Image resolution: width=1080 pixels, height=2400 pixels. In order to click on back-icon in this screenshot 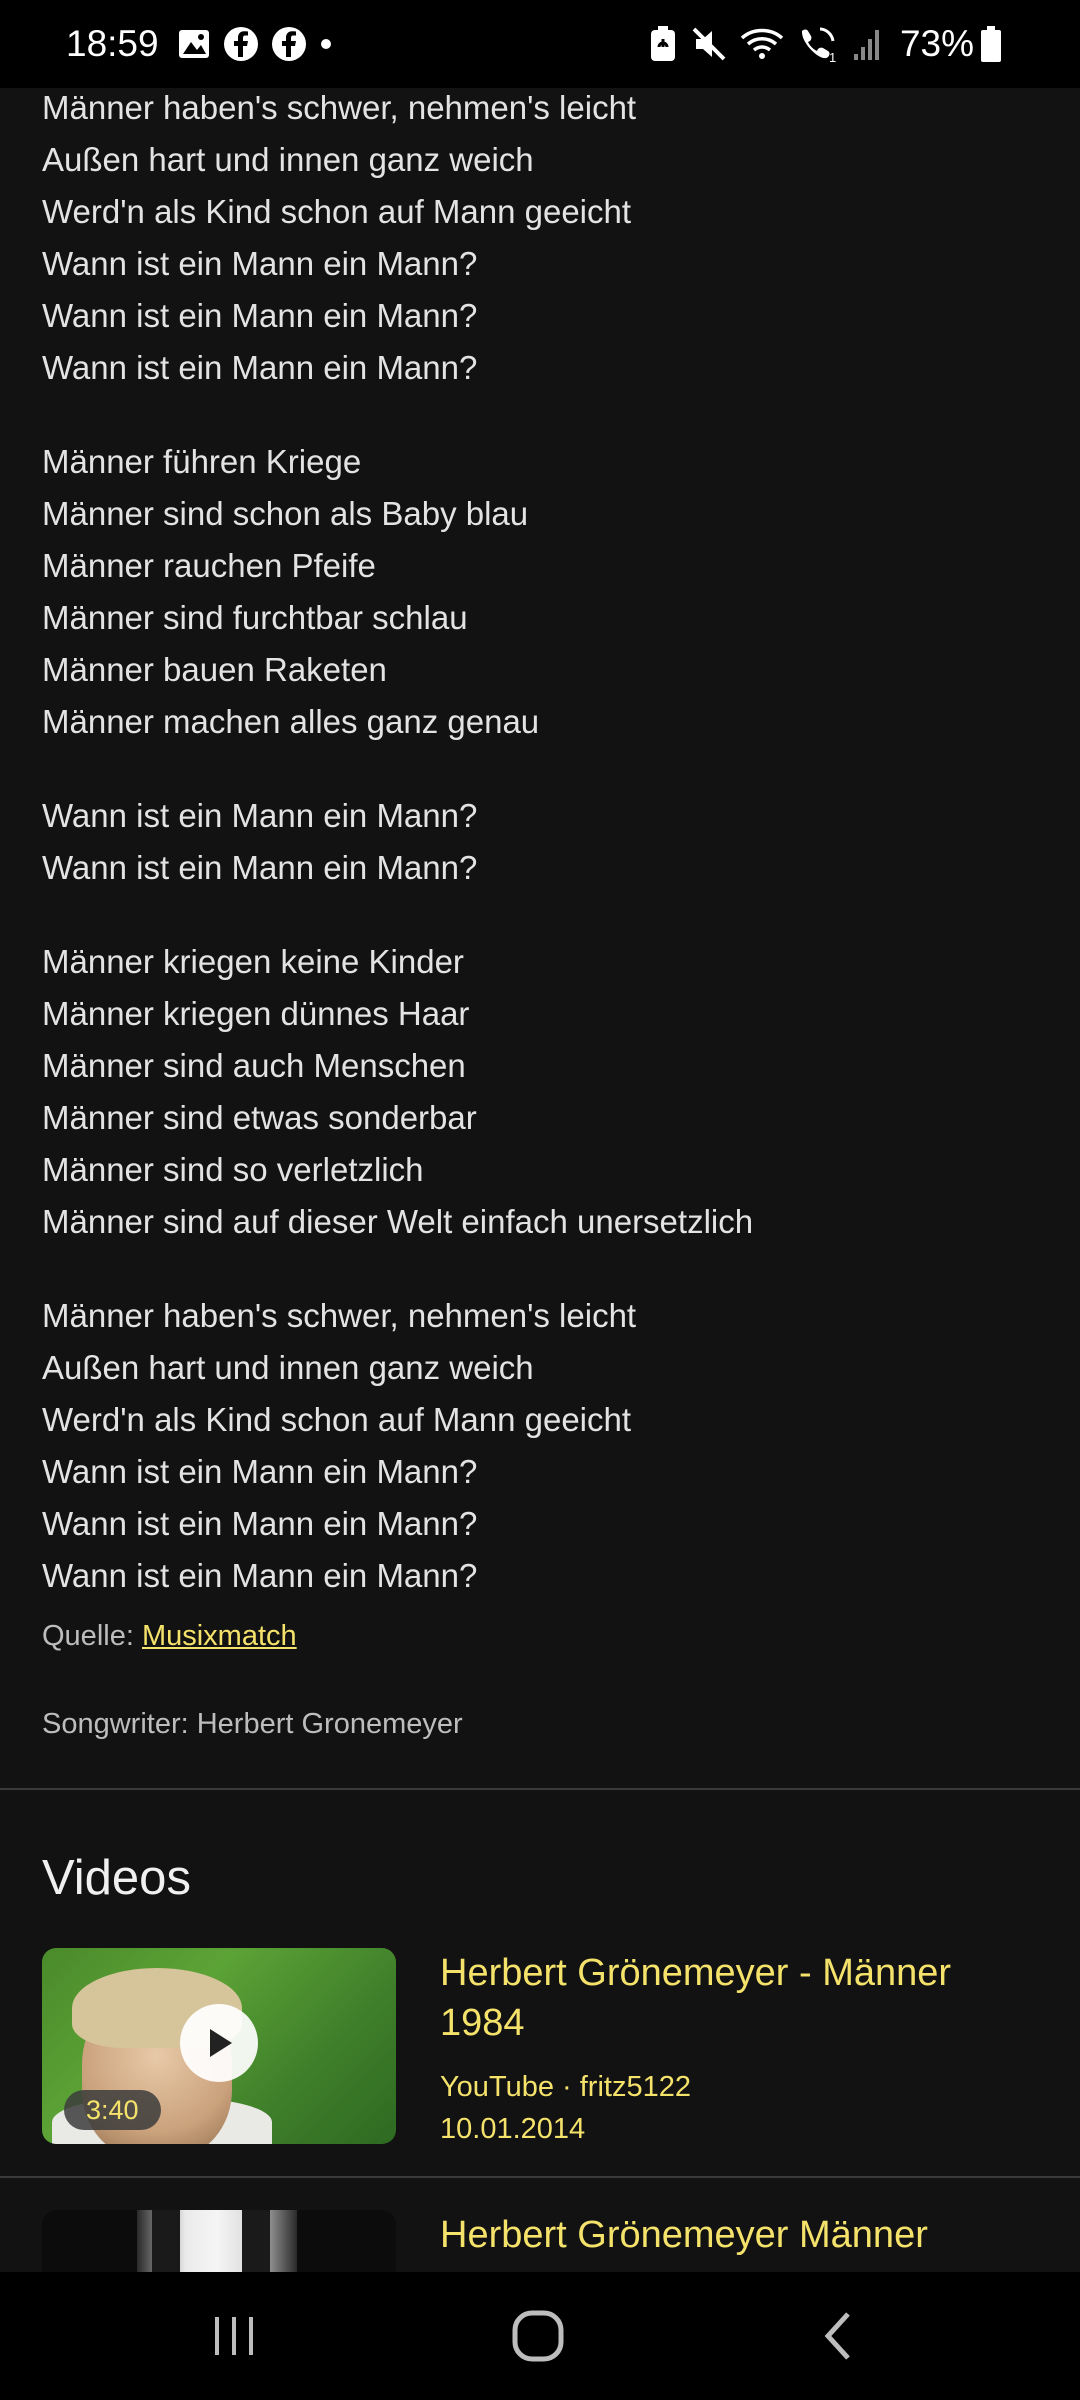, I will do `click(840, 2336)`.